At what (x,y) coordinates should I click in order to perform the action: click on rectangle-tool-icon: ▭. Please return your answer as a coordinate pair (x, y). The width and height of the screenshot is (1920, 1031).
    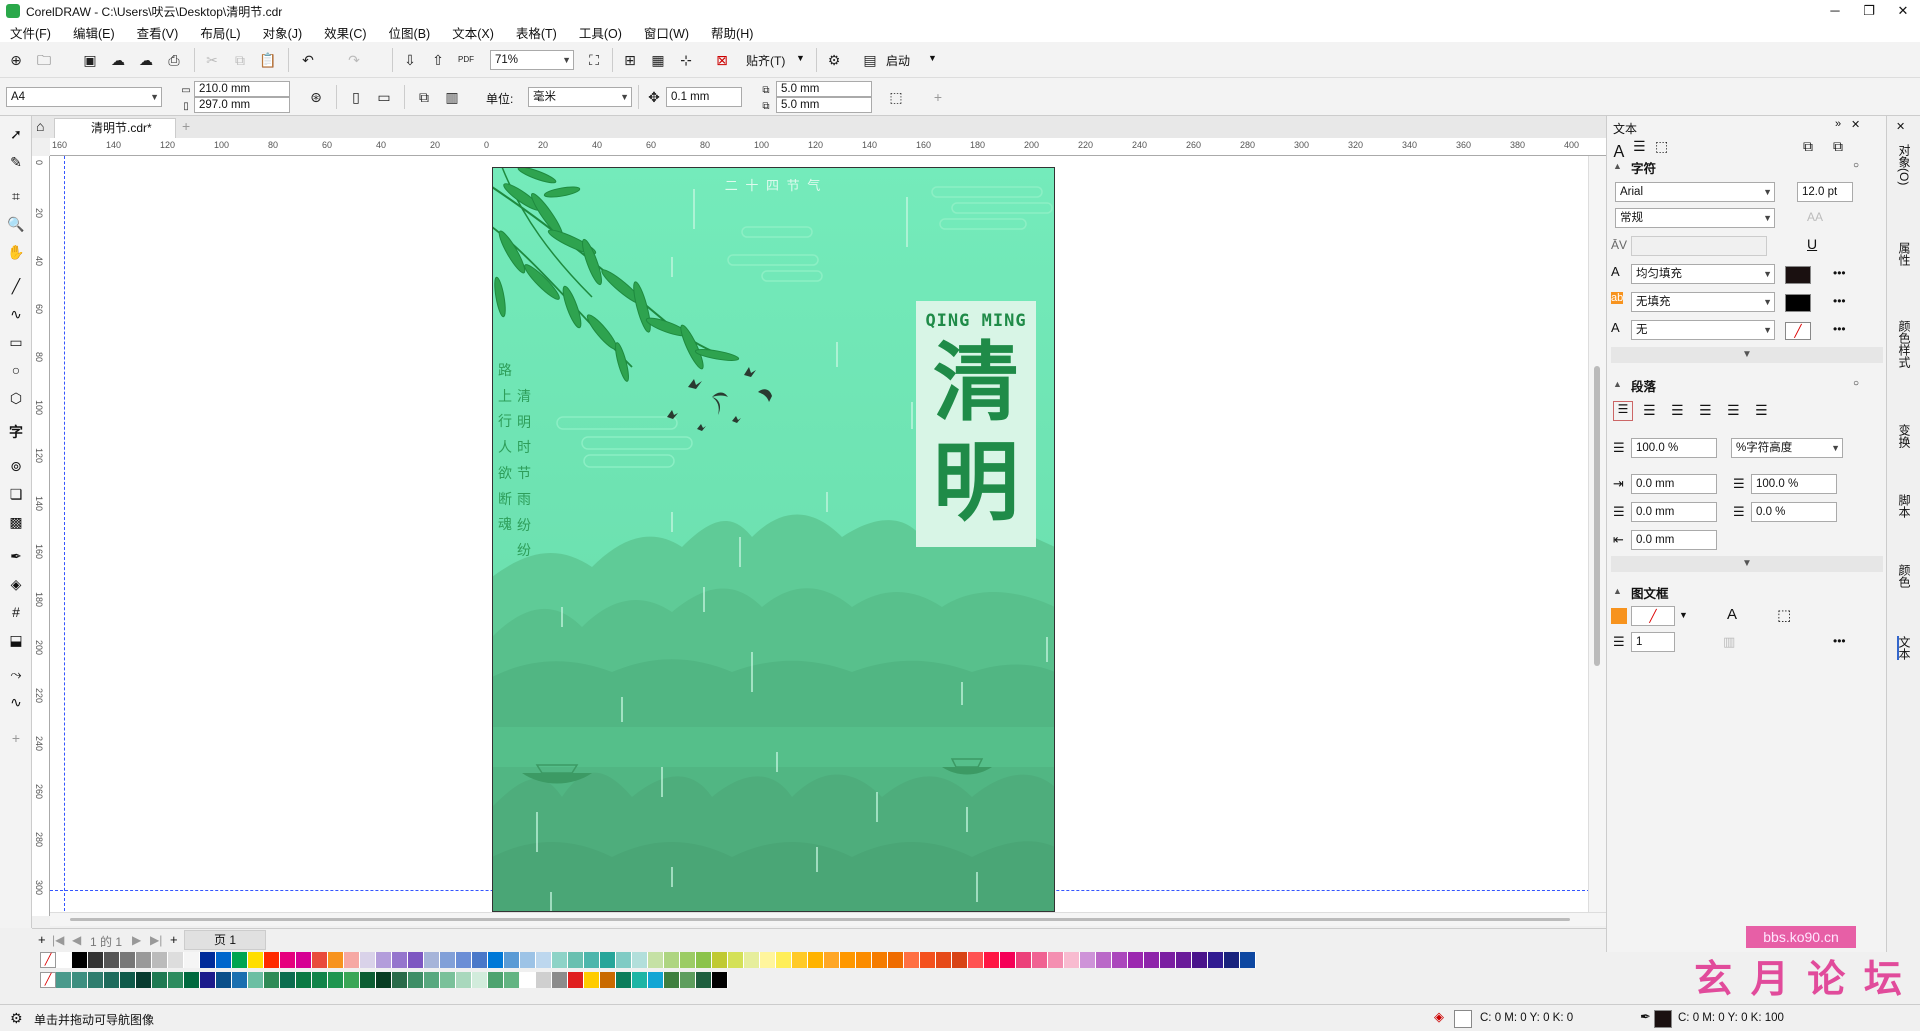
    Looking at the image, I should click on (16, 342).